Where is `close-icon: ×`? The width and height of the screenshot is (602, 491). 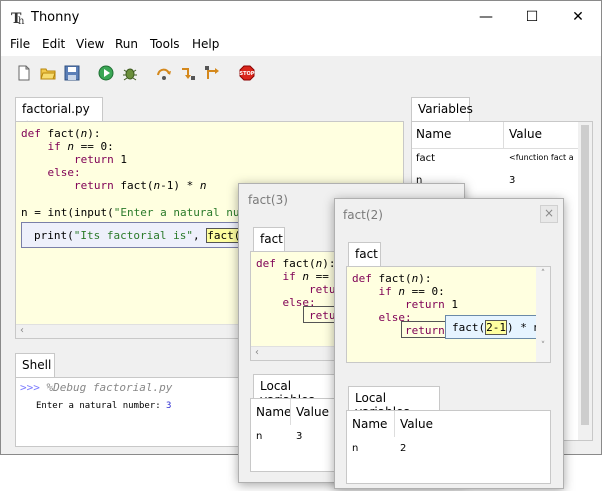 close-icon: × is located at coordinates (549, 214).